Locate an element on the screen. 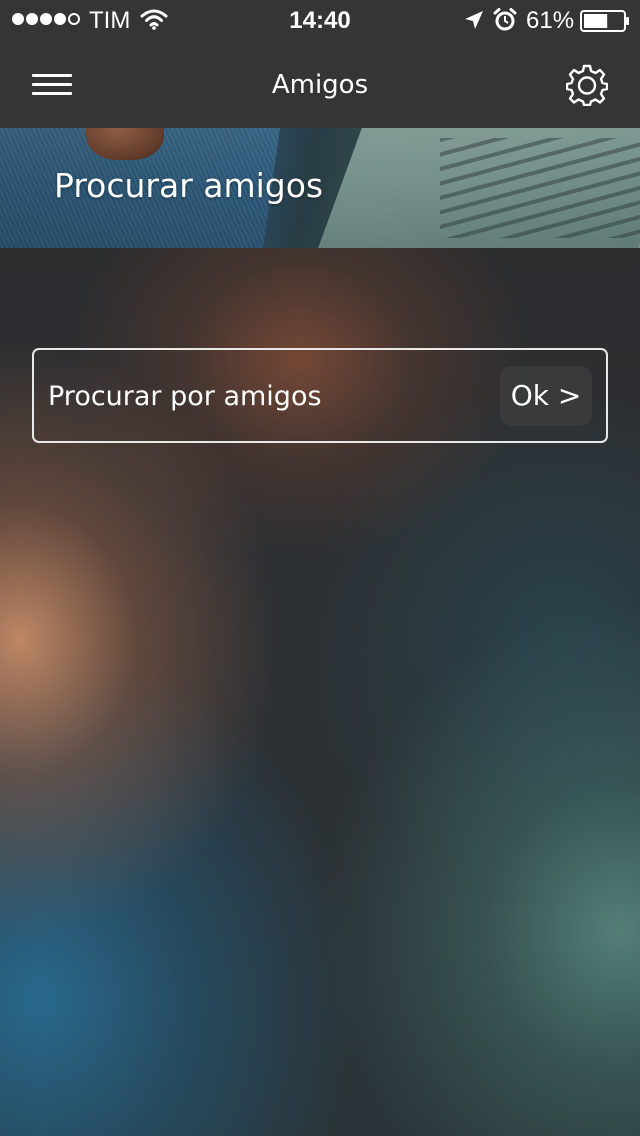 The width and height of the screenshot is (640, 1136). search-input is located at coordinates (263, 396).